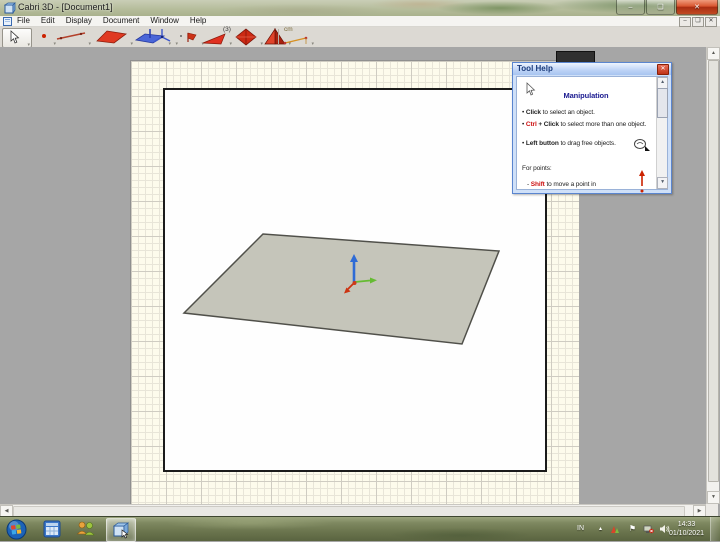  I want to click on tool-help-close-button: ✕, so click(663, 69).